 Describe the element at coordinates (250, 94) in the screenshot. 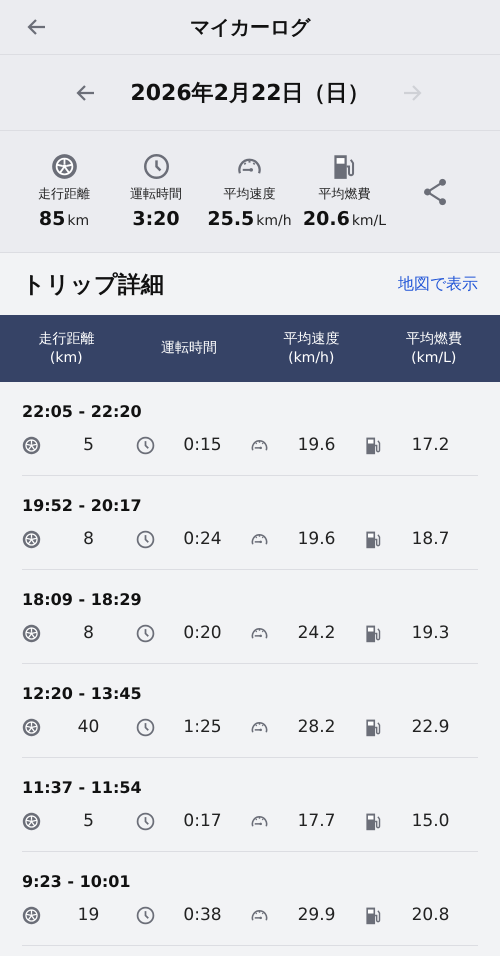

I see `date-label: 2026年2月22日（日）` at that location.